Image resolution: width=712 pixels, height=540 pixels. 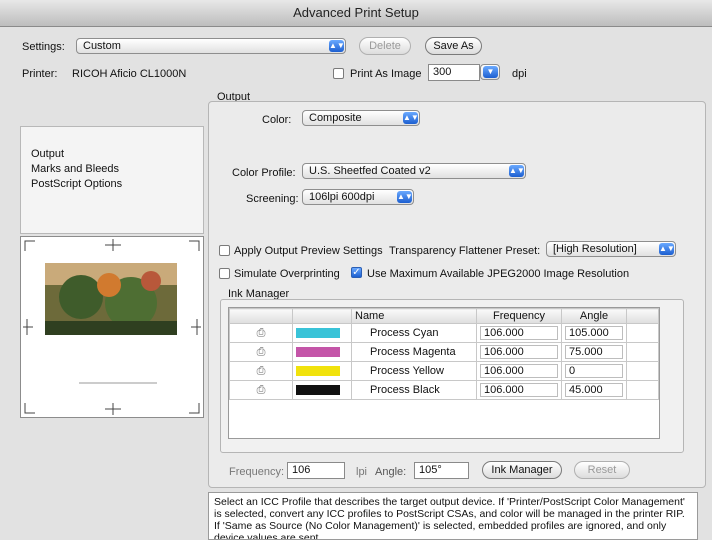 I want to click on screening-value: 106lpi 600dpi, so click(x=342, y=197).